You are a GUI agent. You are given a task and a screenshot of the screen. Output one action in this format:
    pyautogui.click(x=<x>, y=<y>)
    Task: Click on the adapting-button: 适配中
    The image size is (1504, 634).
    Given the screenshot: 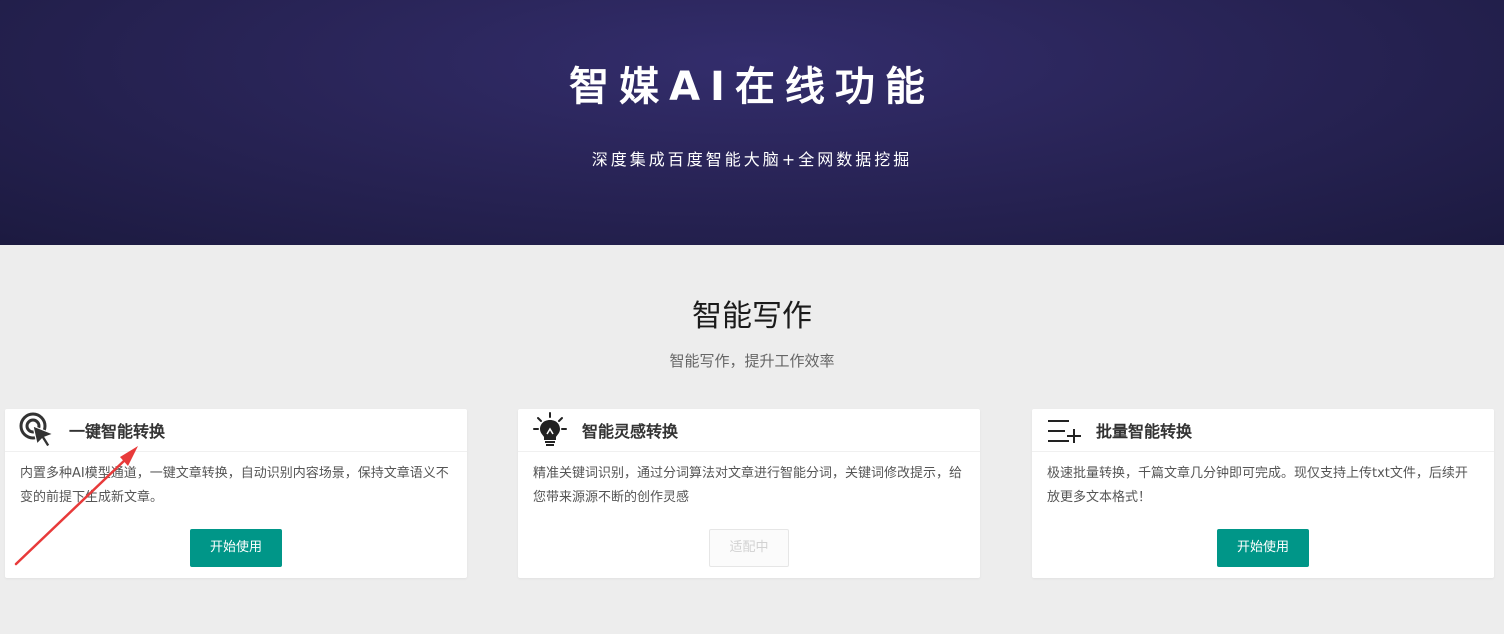 What is the action you would take?
    pyautogui.click(x=749, y=548)
    